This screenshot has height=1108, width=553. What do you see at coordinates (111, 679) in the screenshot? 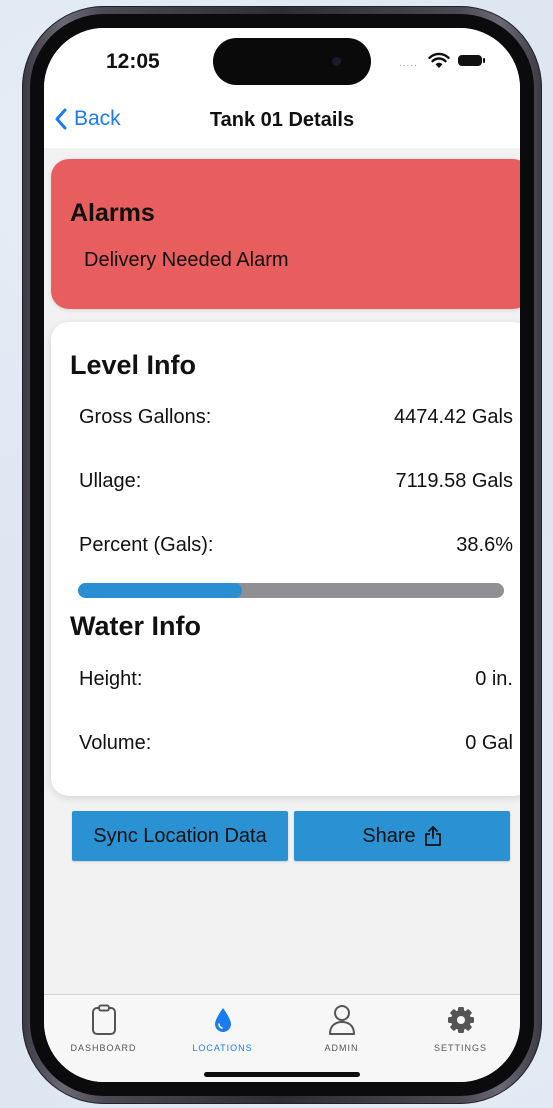
I see `water-height-label: Height:` at bounding box center [111, 679].